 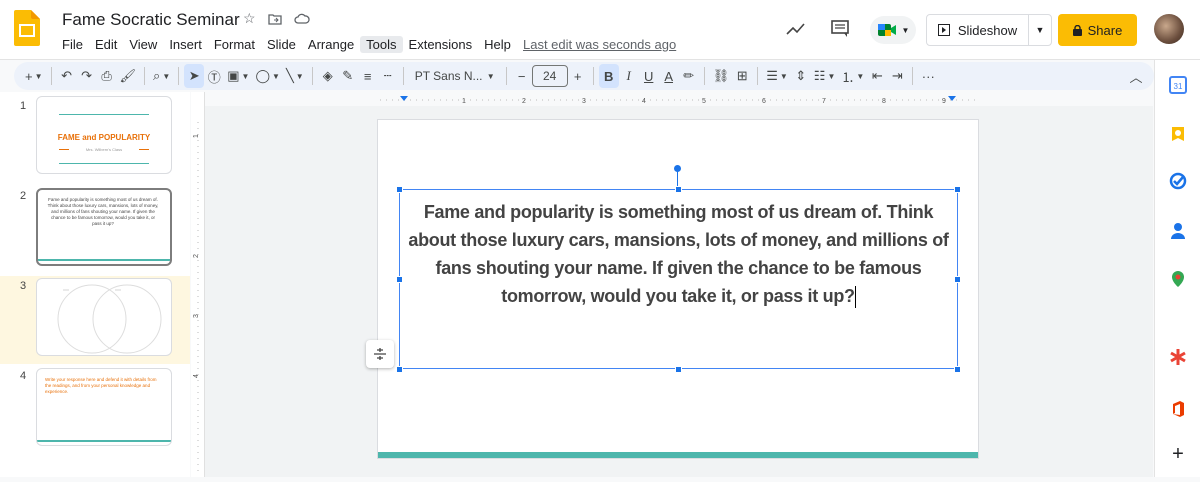 What do you see at coordinates (644, 101) in the screenshot?
I see `ruler-tick: 4` at bounding box center [644, 101].